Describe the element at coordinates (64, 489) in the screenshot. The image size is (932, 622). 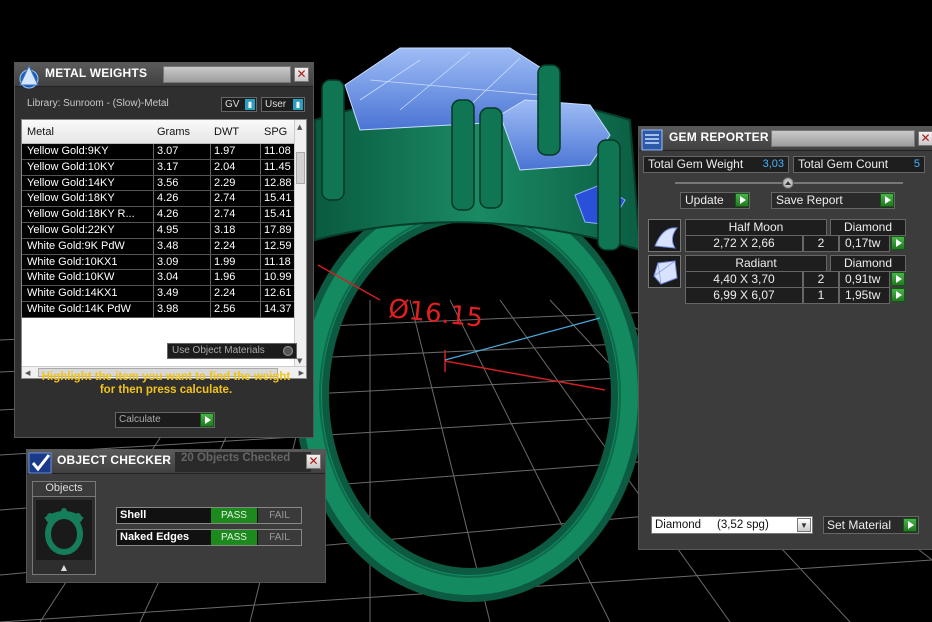
I see `objects-label: Objects` at that location.